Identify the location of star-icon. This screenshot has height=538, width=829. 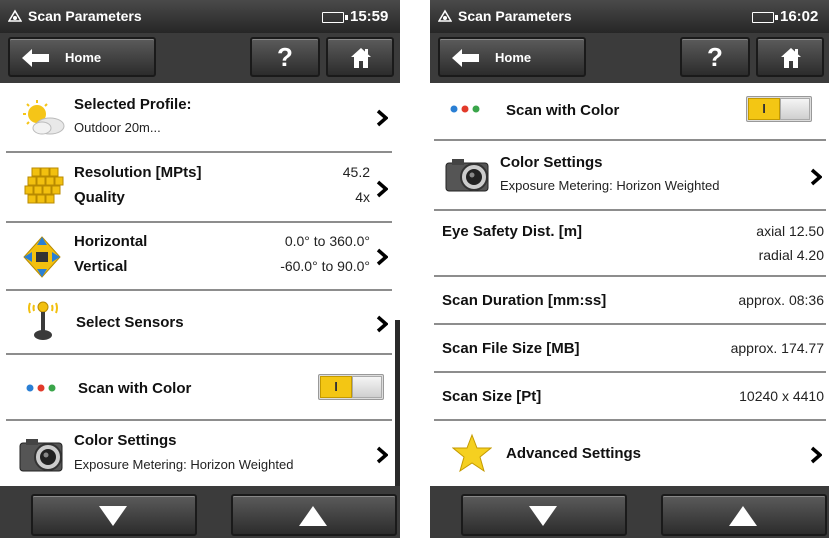
(472, 453).